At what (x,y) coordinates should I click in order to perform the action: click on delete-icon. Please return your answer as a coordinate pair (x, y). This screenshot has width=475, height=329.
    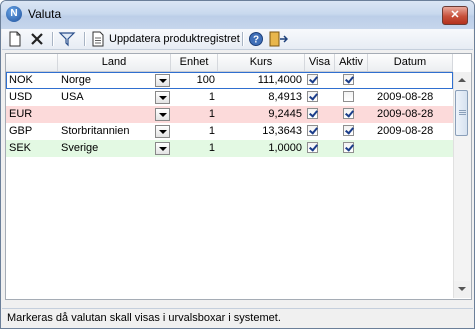
    Looking at the image, I should click on (37, 39).